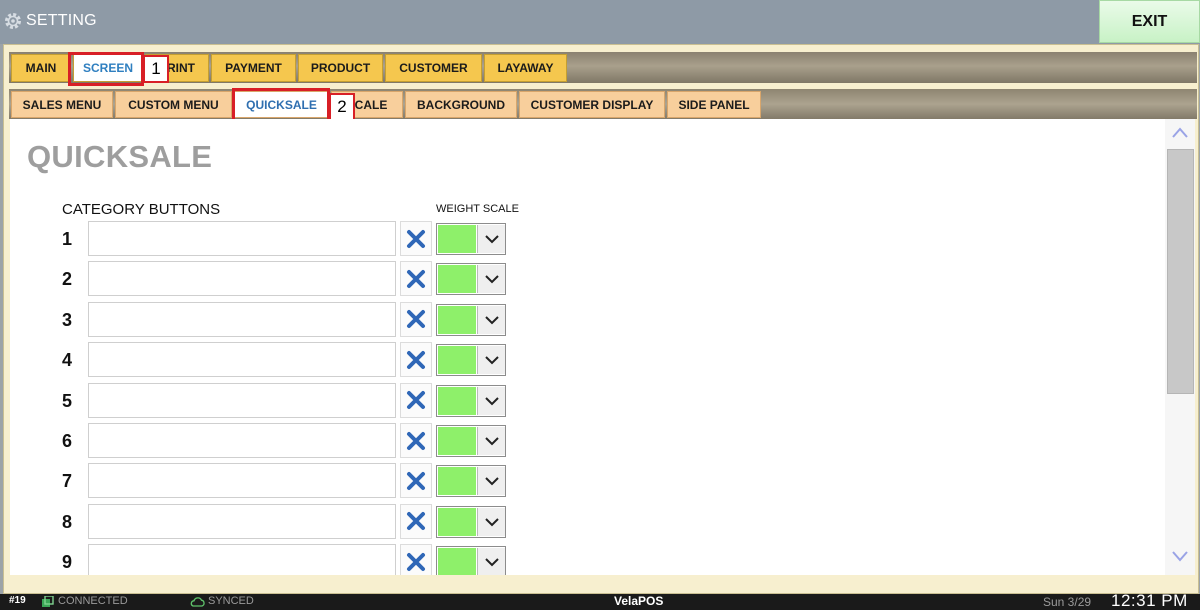  I want to click on marker-2: 2, so click(342, 107).